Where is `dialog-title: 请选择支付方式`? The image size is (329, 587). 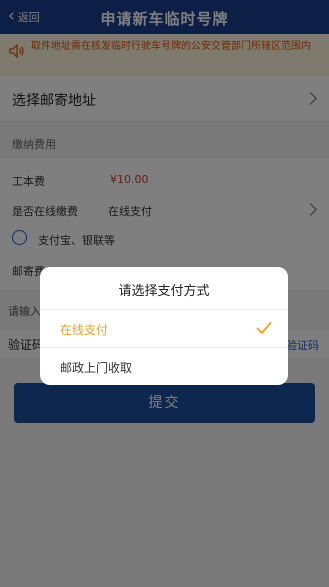 dialog-title: 请选择支付方式 is located at coordinates (164, 291).